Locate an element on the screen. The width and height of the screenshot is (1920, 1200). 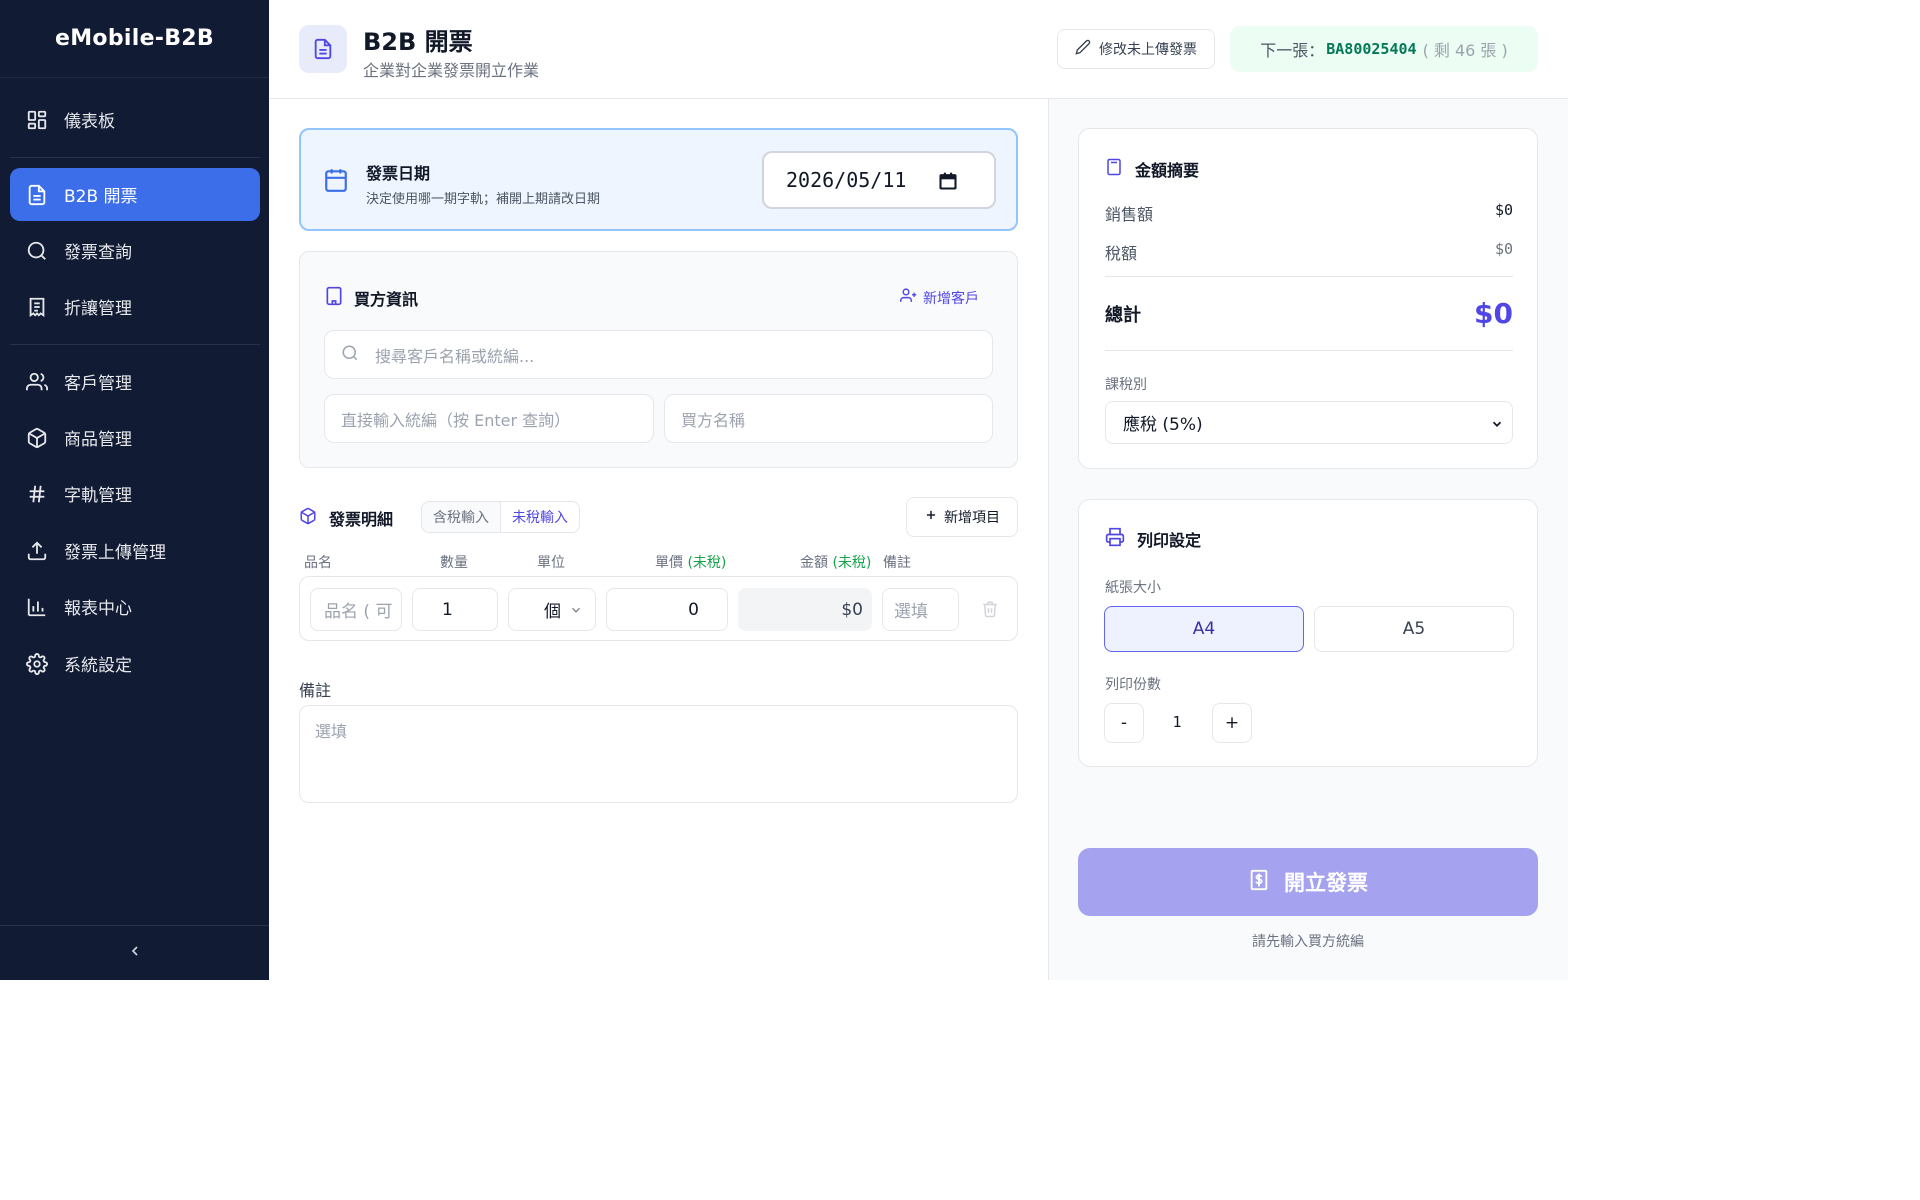
col-header-name: 品名 is located at coordinates (318, 563).